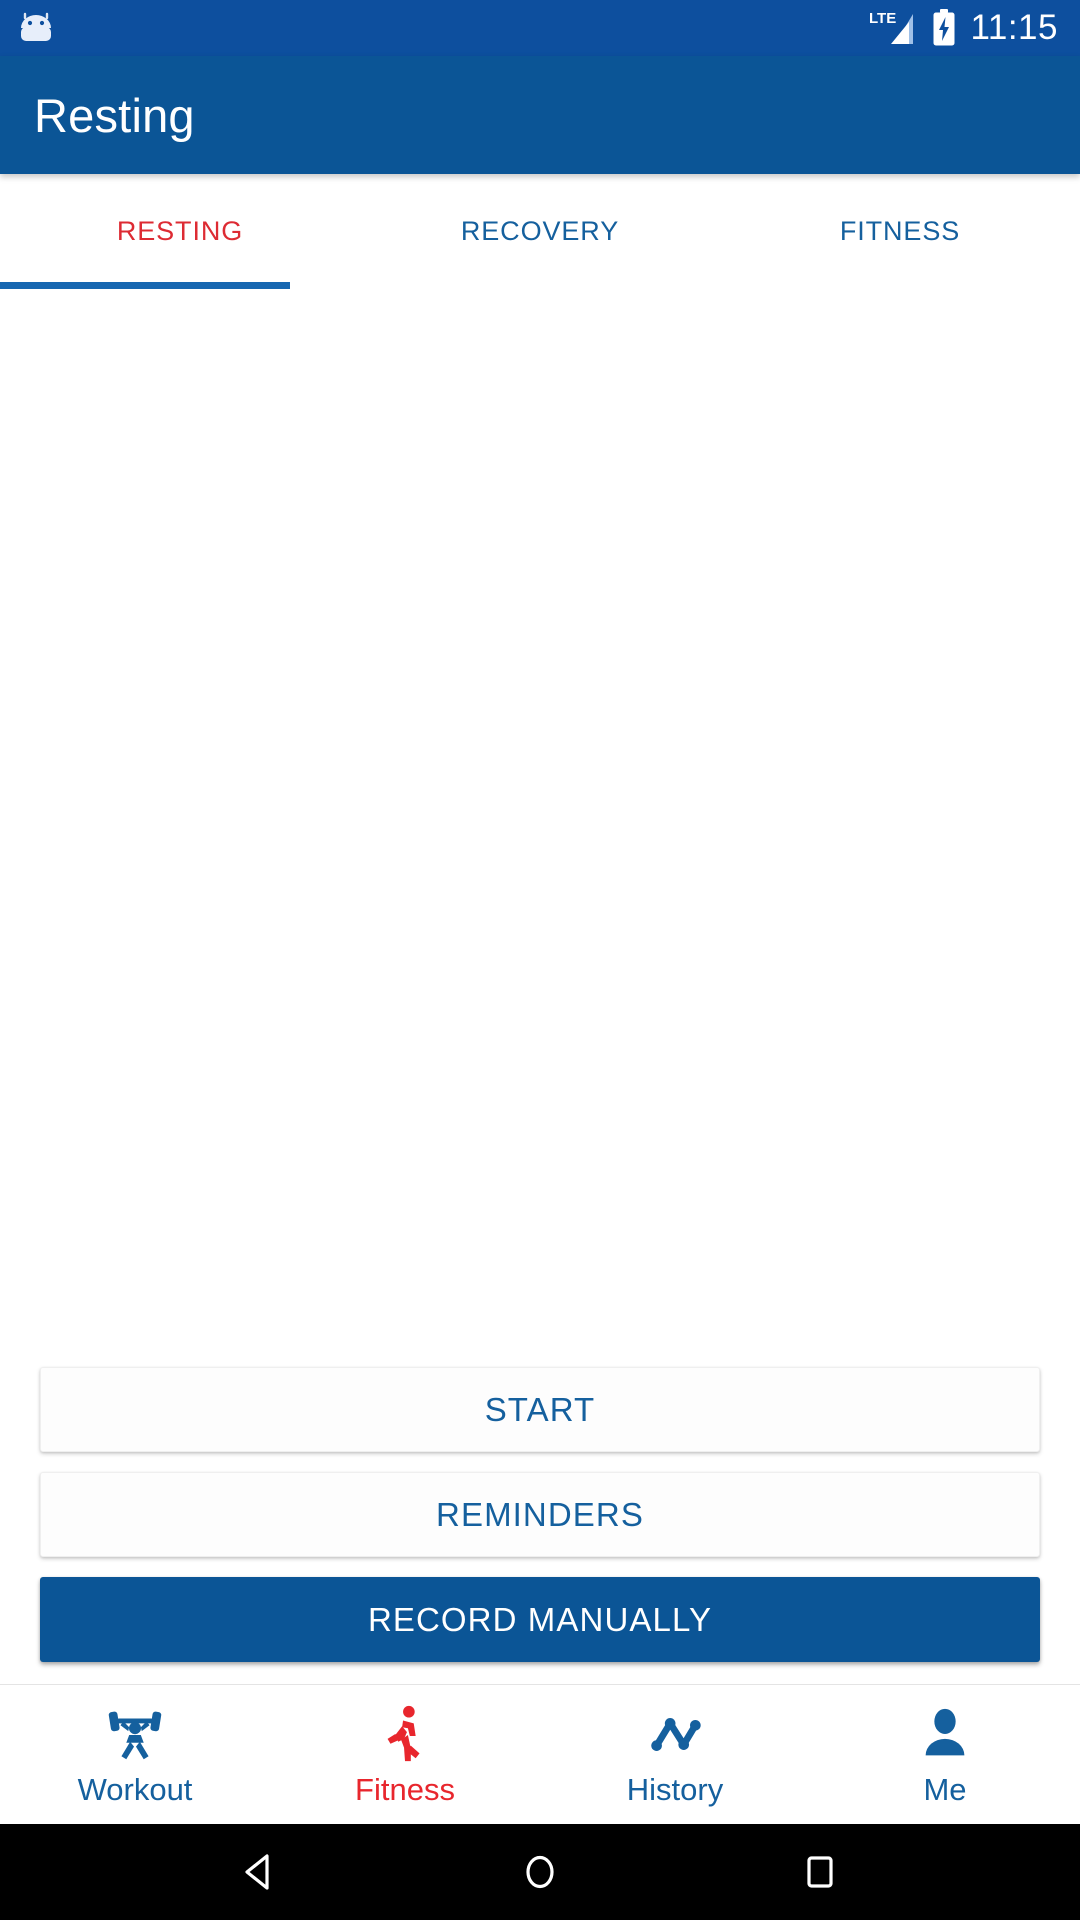 The image size is (1080, 1920). I want to click on nav-item-history-label: History, so click(675, 1789).